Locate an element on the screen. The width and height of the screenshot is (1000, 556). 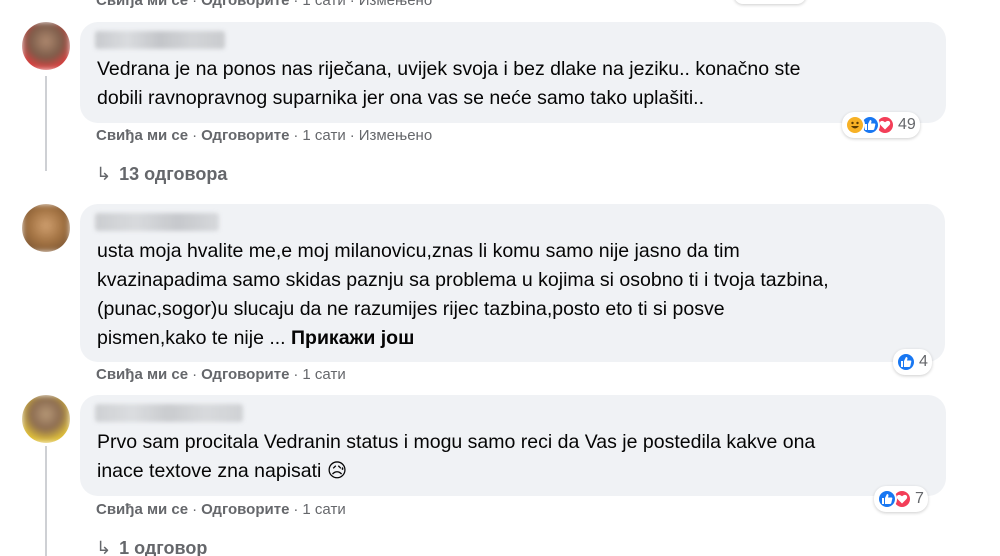
view-replies-link: ↳ 13 одговора is located at coordinates (161, 174).